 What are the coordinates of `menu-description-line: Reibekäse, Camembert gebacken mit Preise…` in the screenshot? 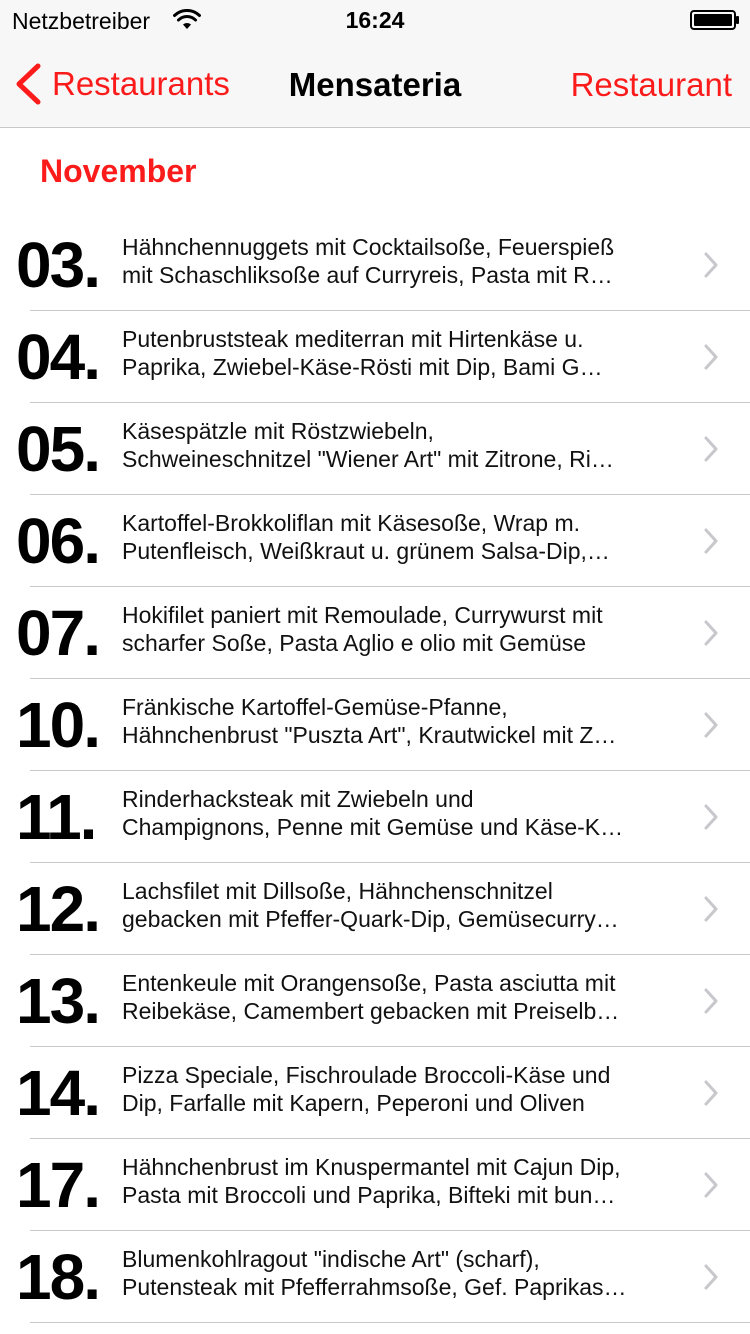 It's located at (371, 1011).